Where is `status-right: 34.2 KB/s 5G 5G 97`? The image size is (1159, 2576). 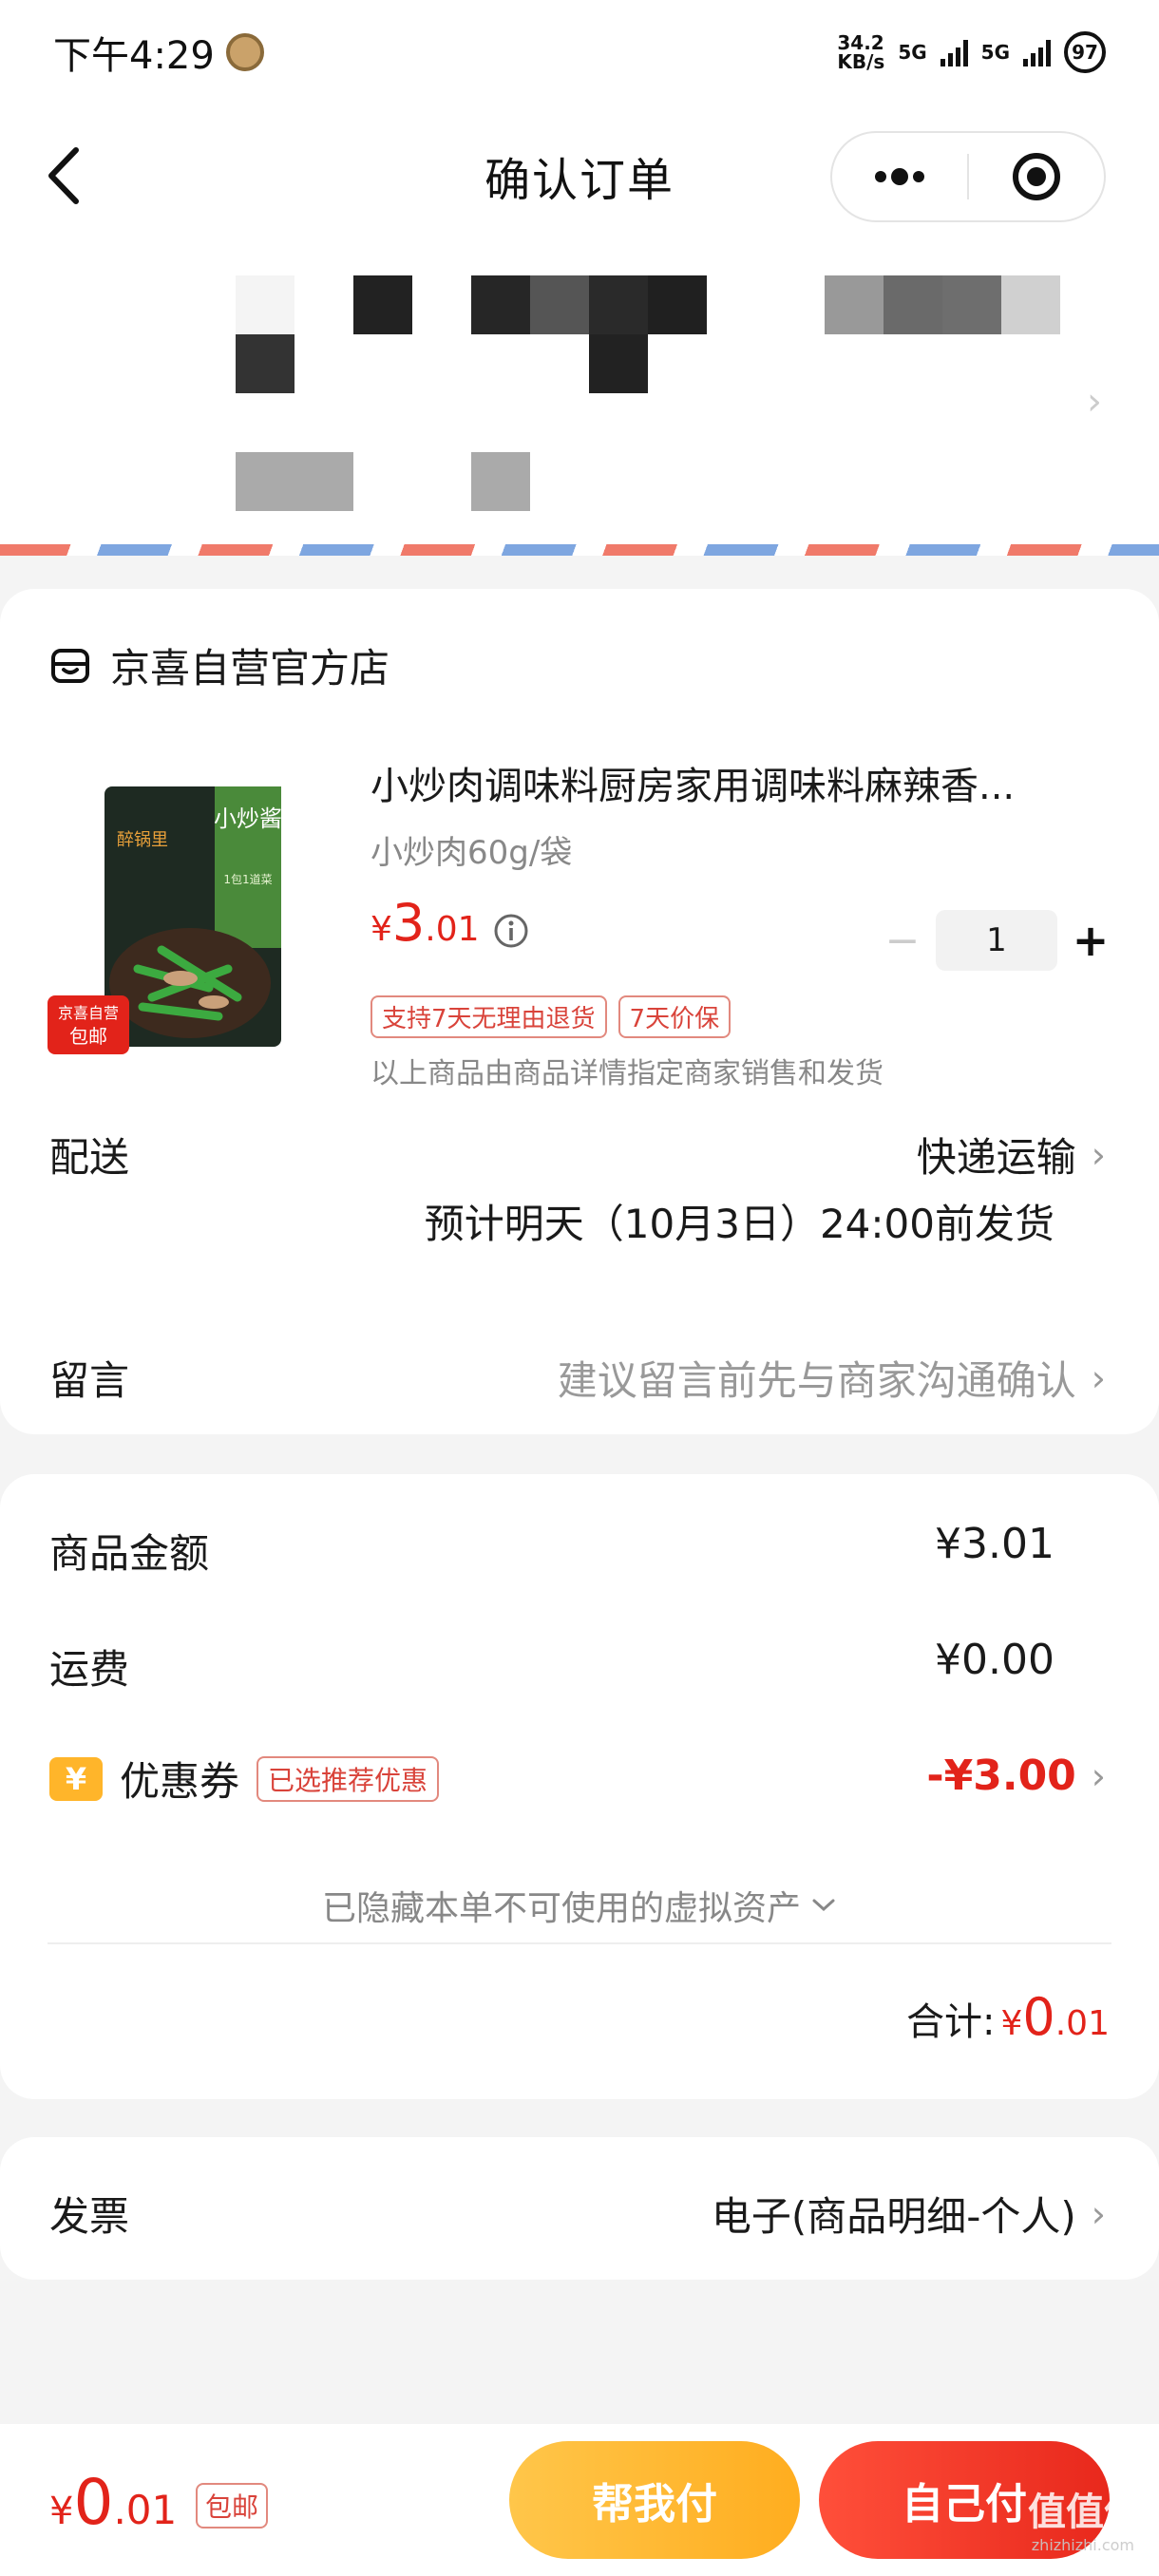
status-right: 34.2 KB/s 5G 5G 97 is located at coordinates (971, 52).